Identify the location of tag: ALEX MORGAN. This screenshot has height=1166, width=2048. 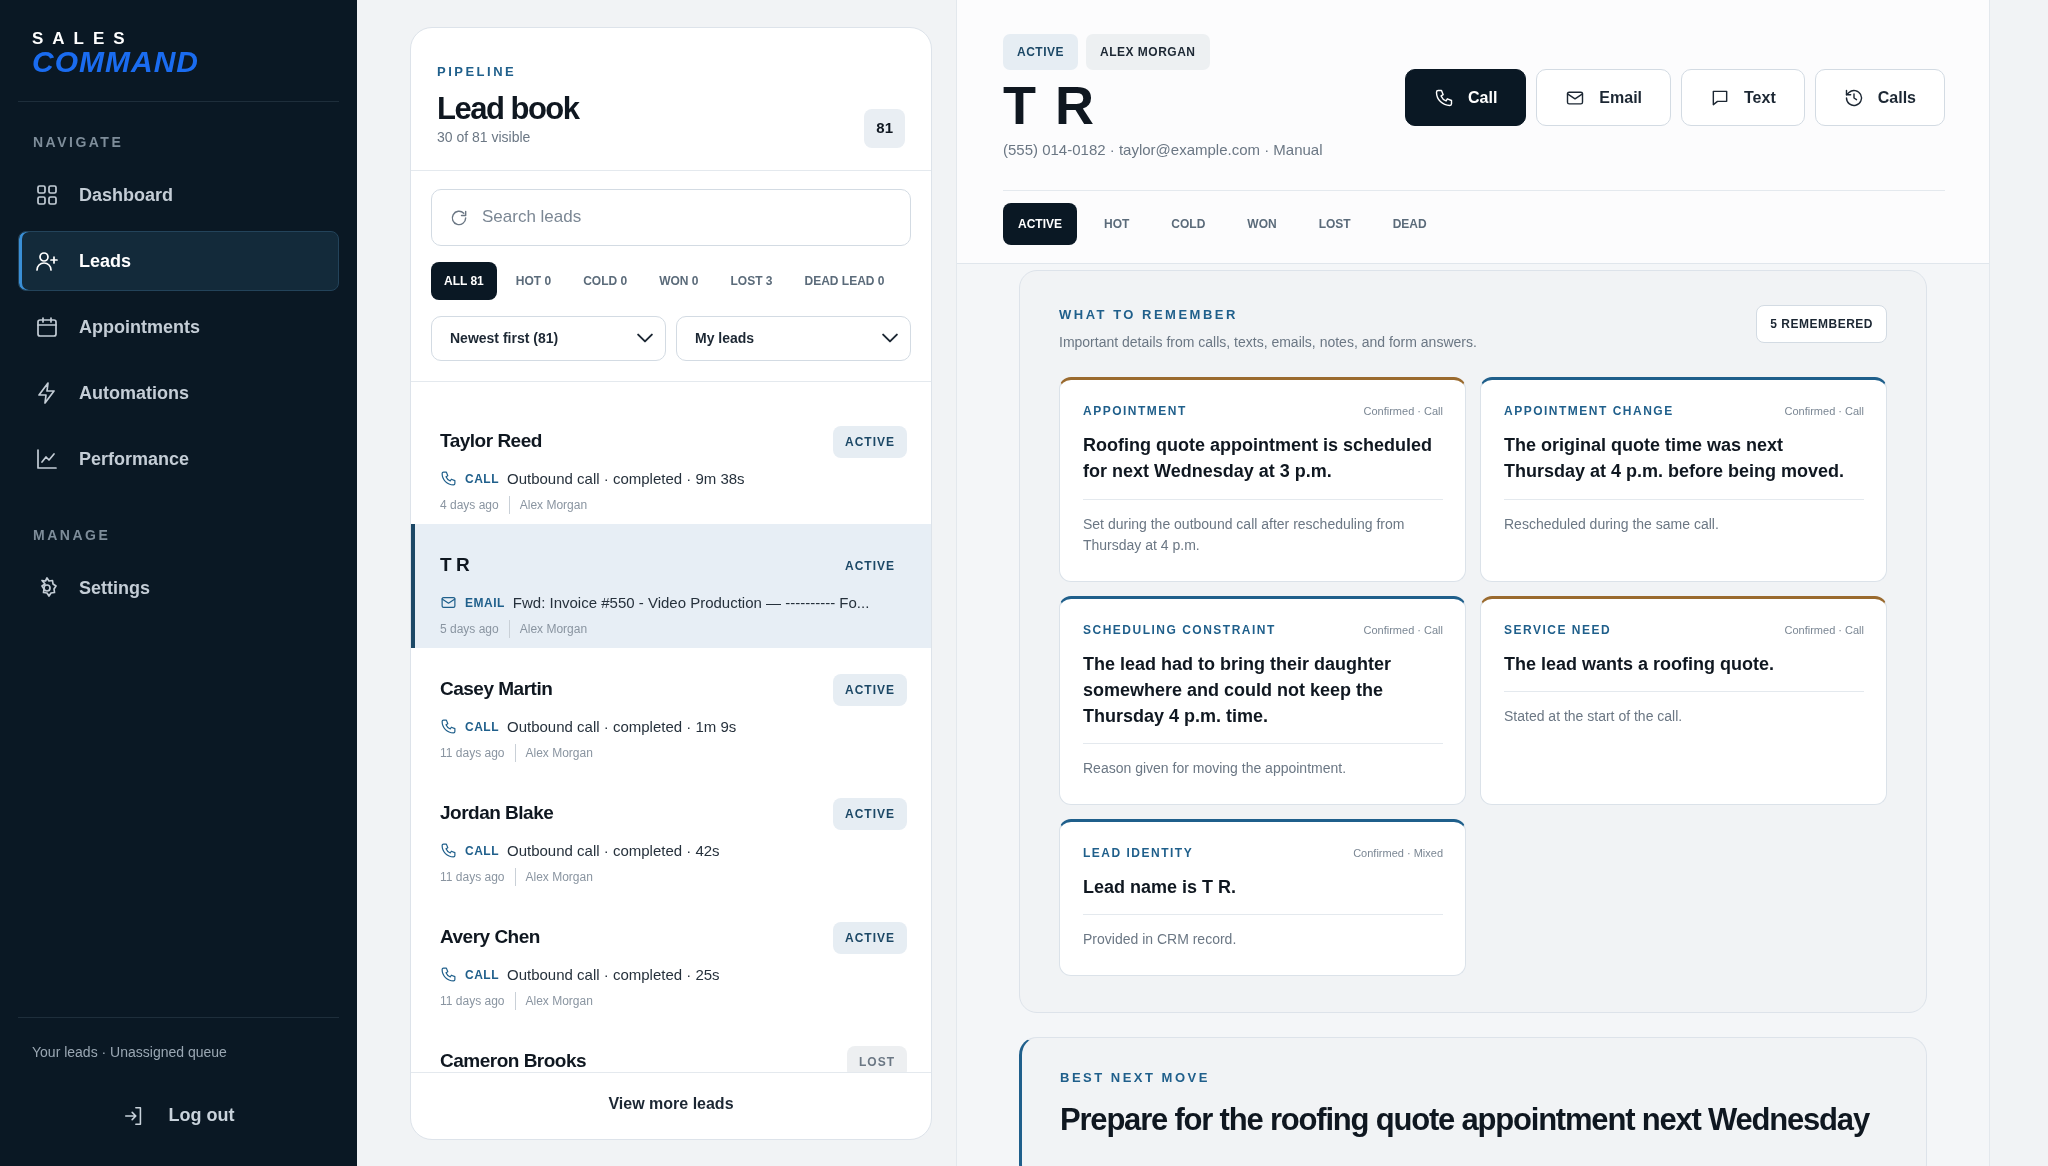
(1148, 52).